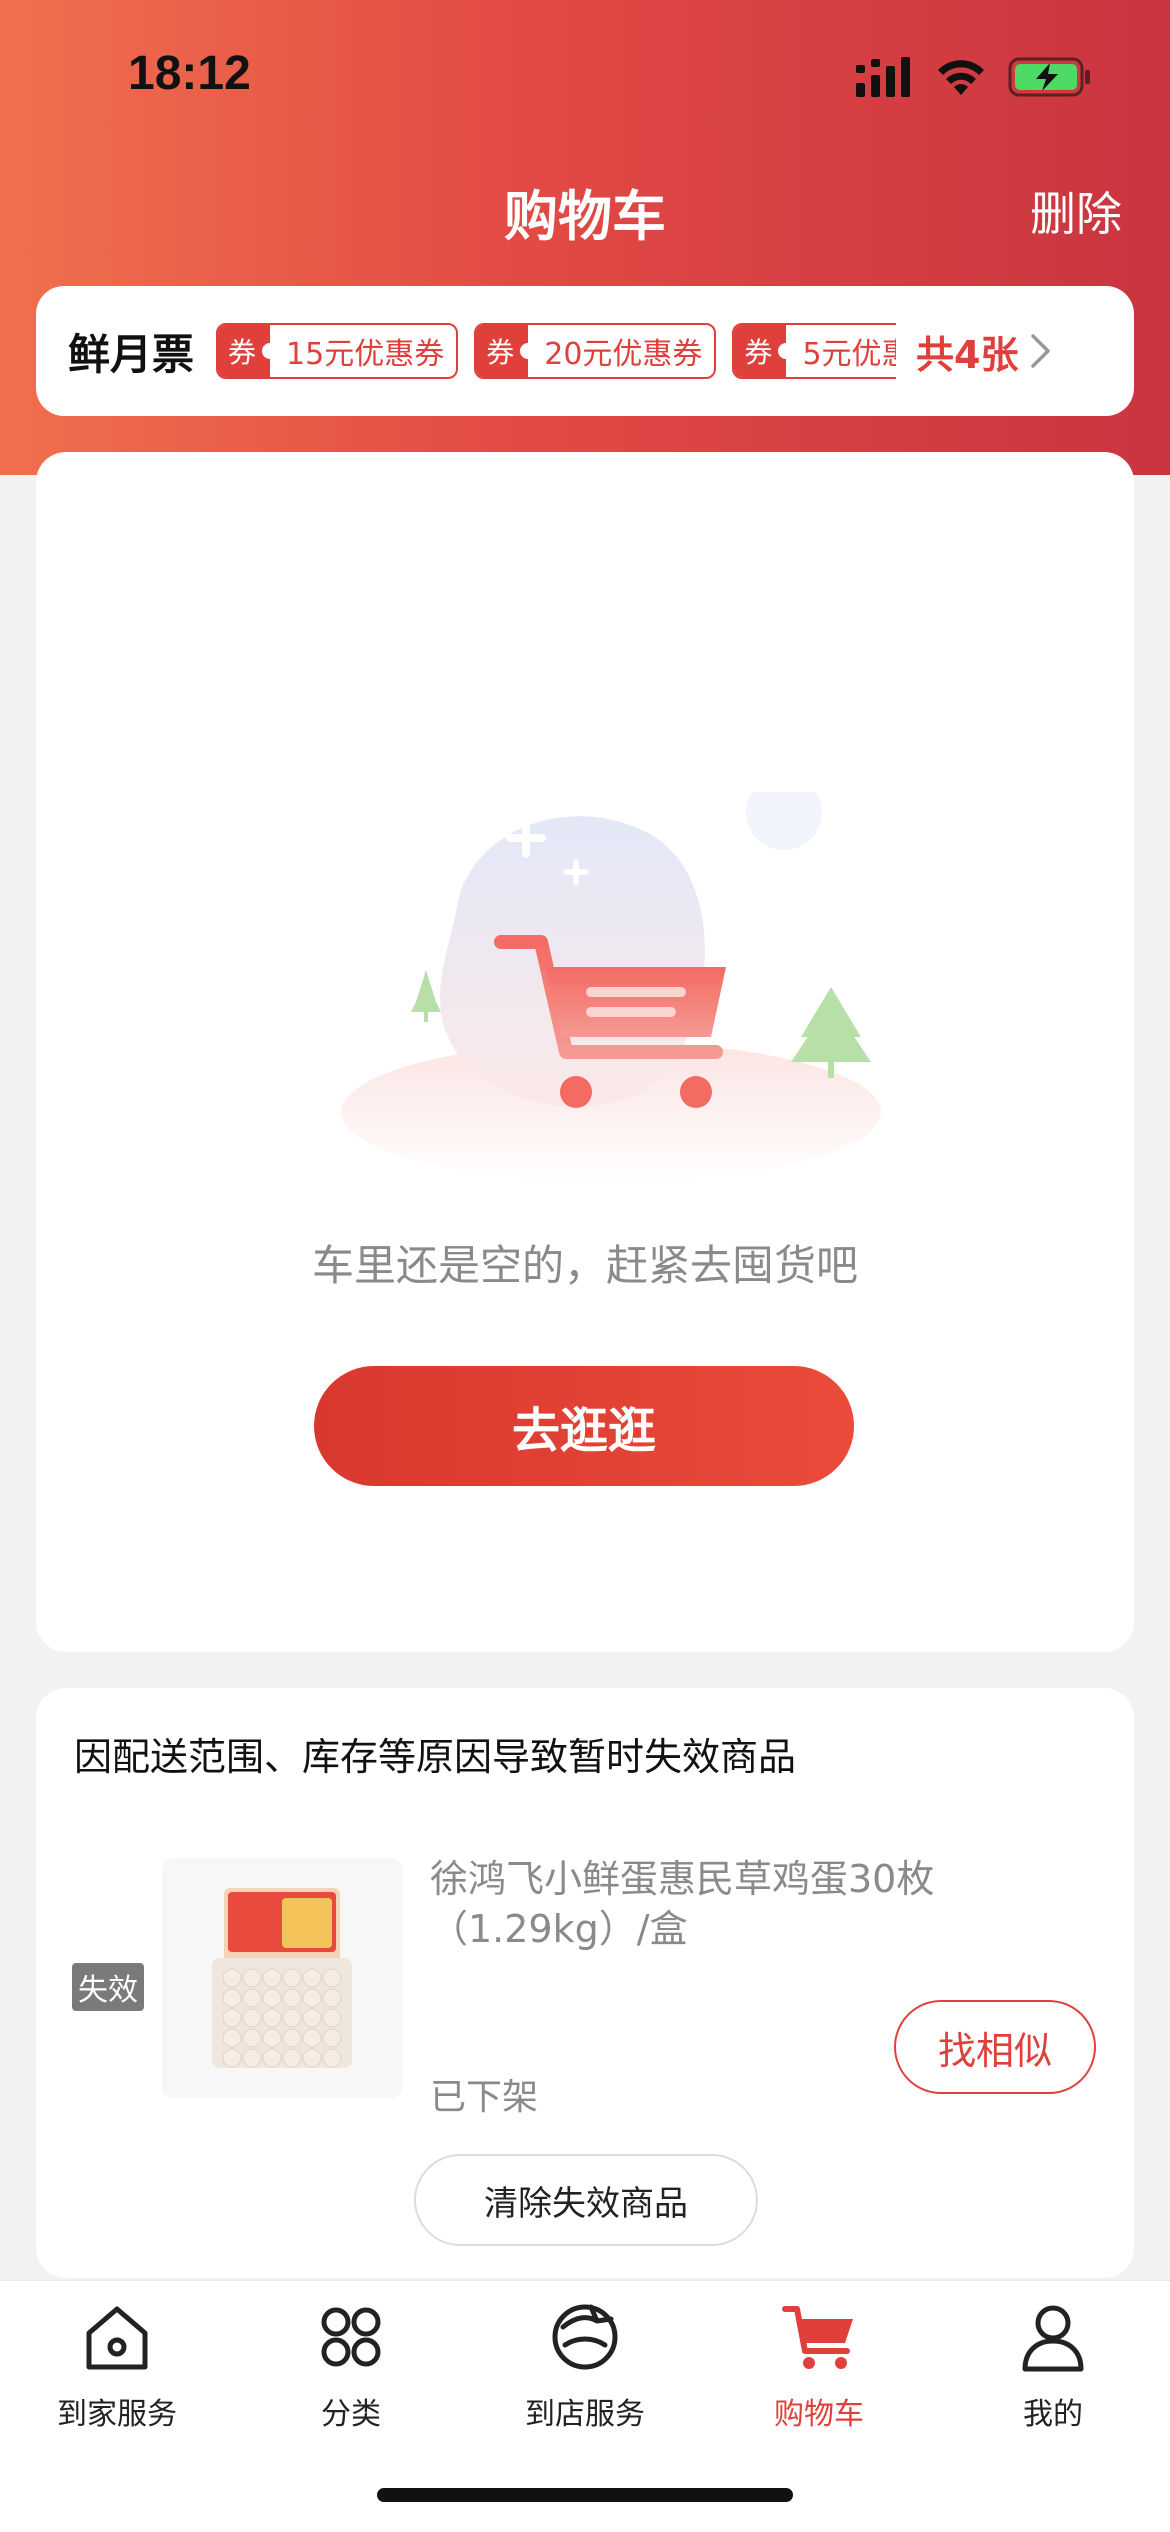 The width and height of the screenshot is (1170, 2532). I want to click on tab-profile: 我的, so click(1053, 2372).